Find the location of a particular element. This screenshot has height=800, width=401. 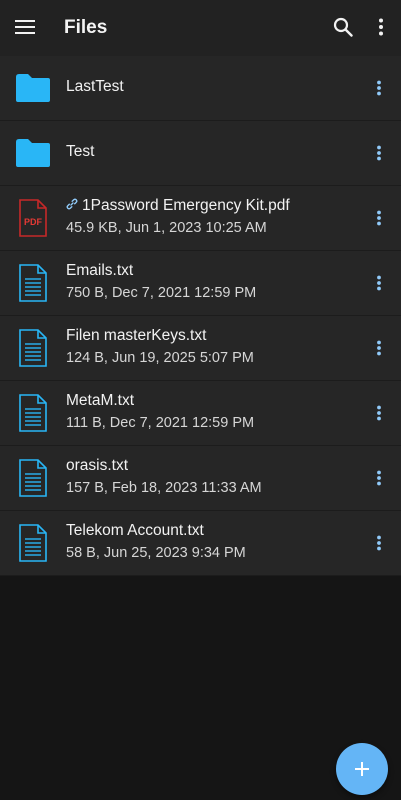

item-name: Filen masterKeys.txt is located at coordinates (136, 335).